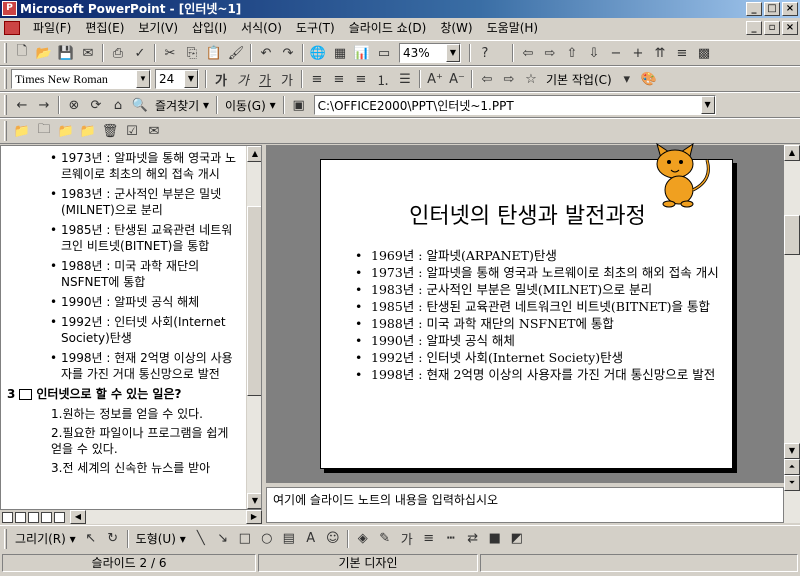 This screenshot has width=800, height=576. I want to click on arrow-down-icon: ⇩, so click(594, 53).